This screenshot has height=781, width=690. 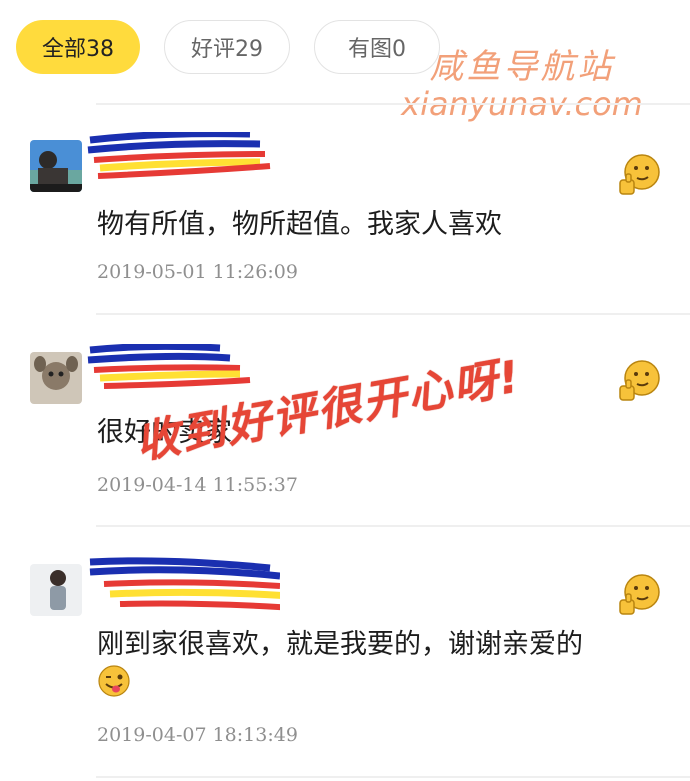 I want to click on filter-tab-positive: 好评29, so click(x=227, y=47).